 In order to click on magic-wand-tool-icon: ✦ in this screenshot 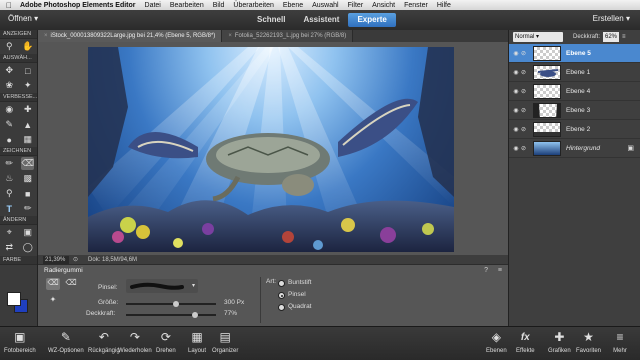, I will do `click(27, 85)`.